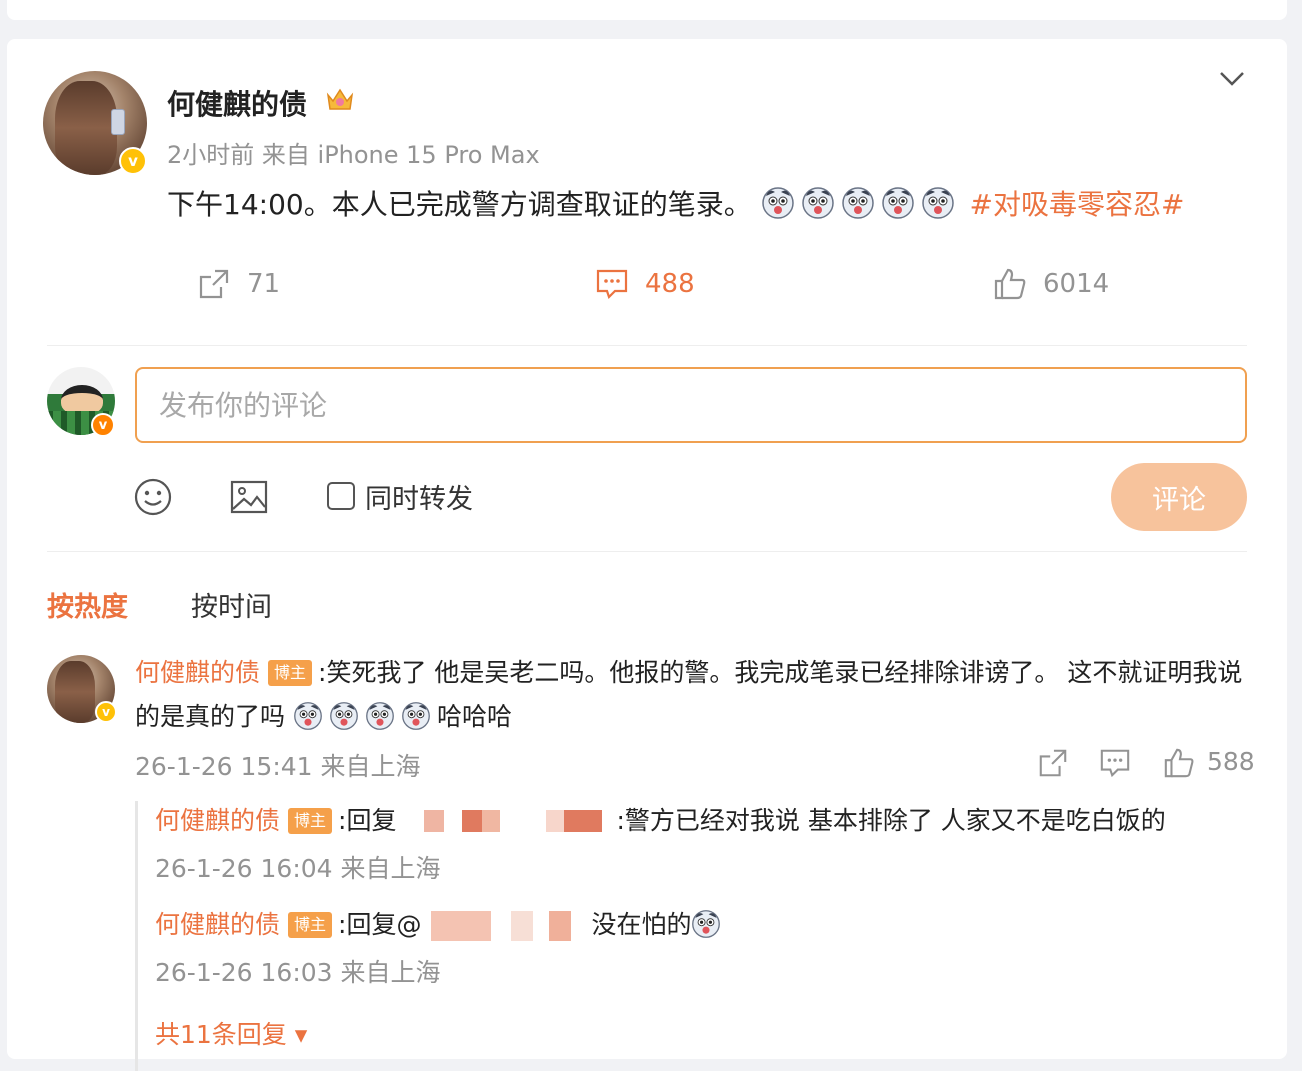 This screenshot has height=1071, width=1302. Describe the element at coordinates (1179, 497) in the screenshot. I see `submit-comment-button: 评论` at that location.